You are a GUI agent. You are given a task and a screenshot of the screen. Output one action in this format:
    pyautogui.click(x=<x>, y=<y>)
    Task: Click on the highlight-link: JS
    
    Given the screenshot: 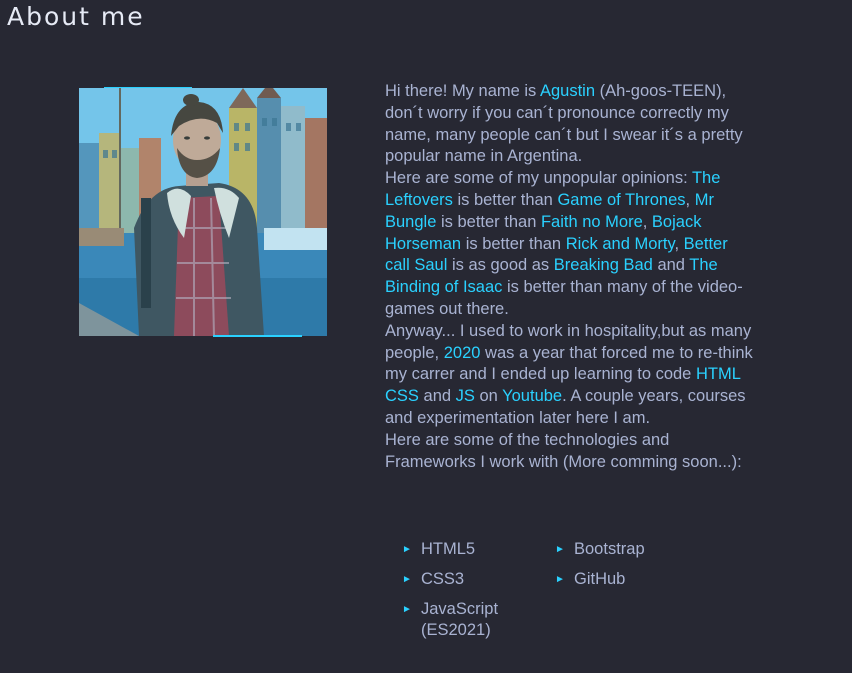 What is the action you would take?
    pyautogui.click(x=465, y=396)
    